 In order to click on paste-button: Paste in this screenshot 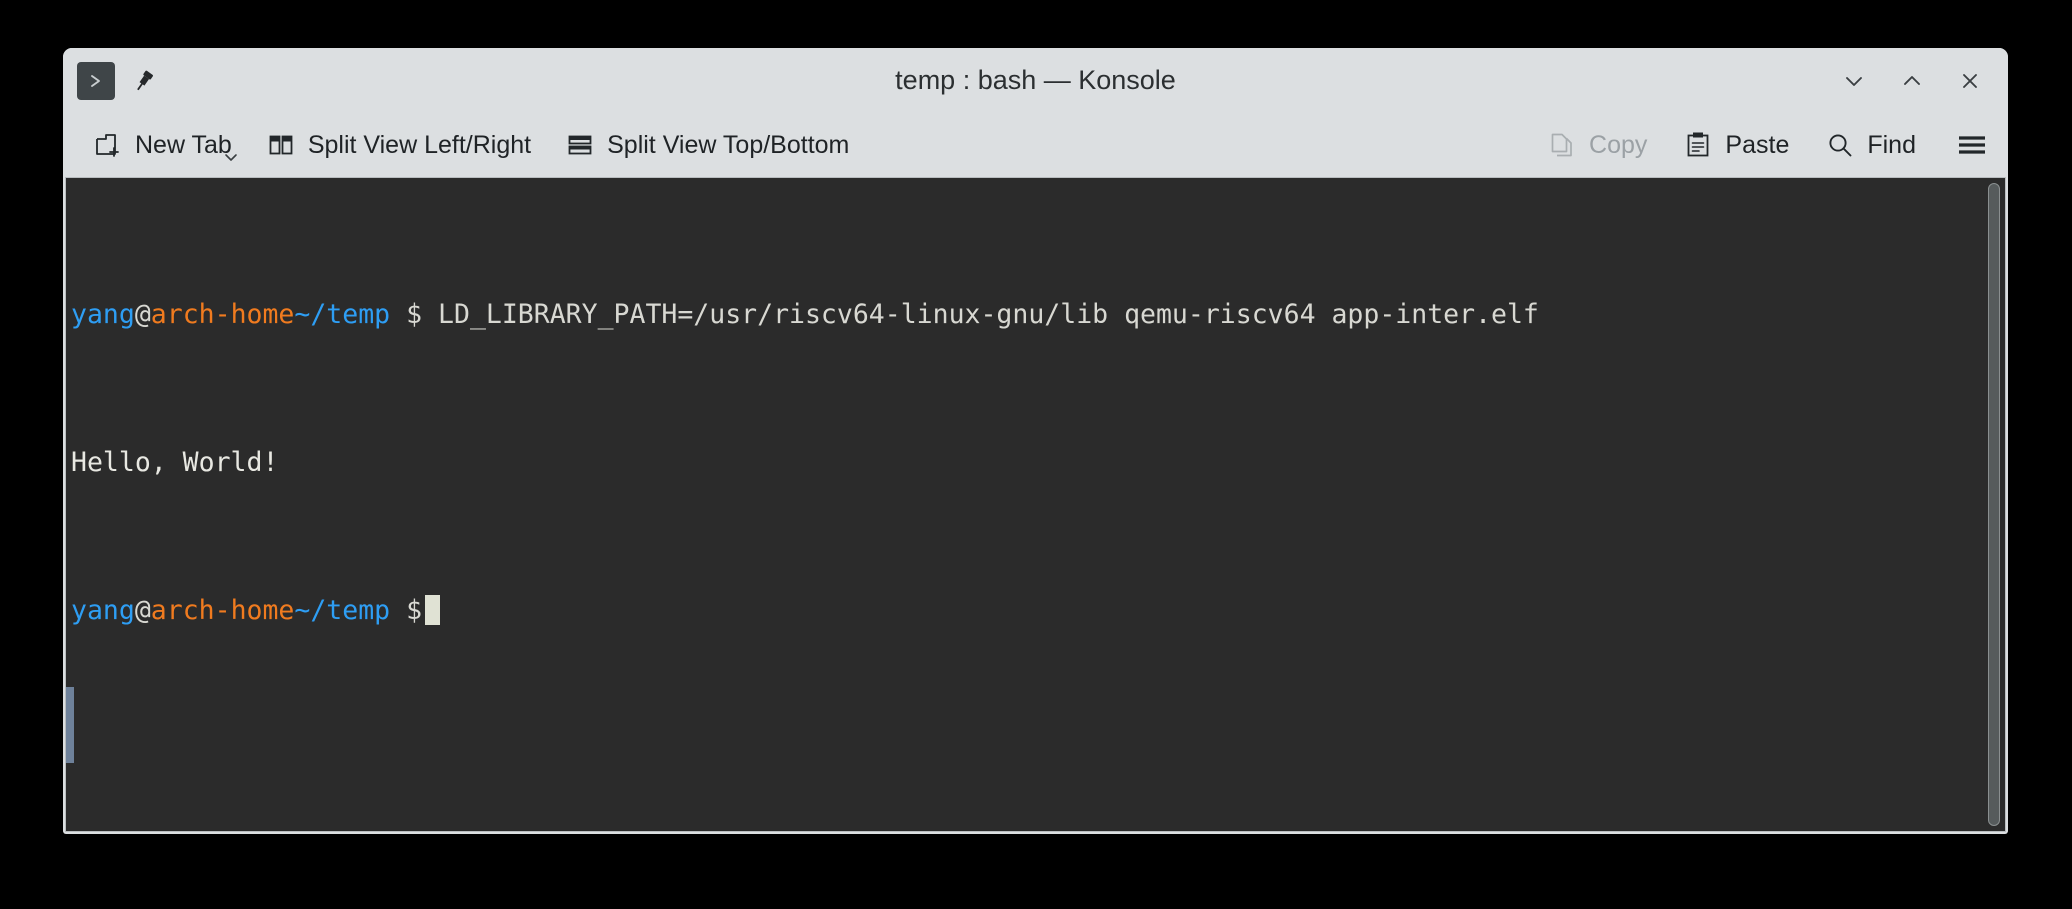, I will do `click(1736, 145)`.